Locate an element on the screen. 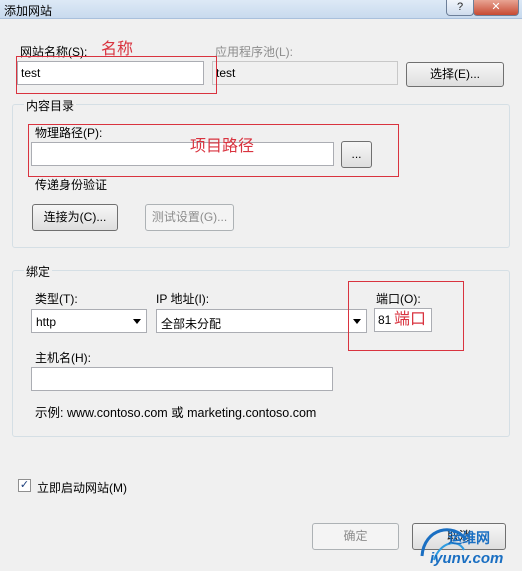 Image resolution: width=522 pixels, height=571 pixels. app-pool-label: 应用程序池(L): is located at coordinates (254, 52).